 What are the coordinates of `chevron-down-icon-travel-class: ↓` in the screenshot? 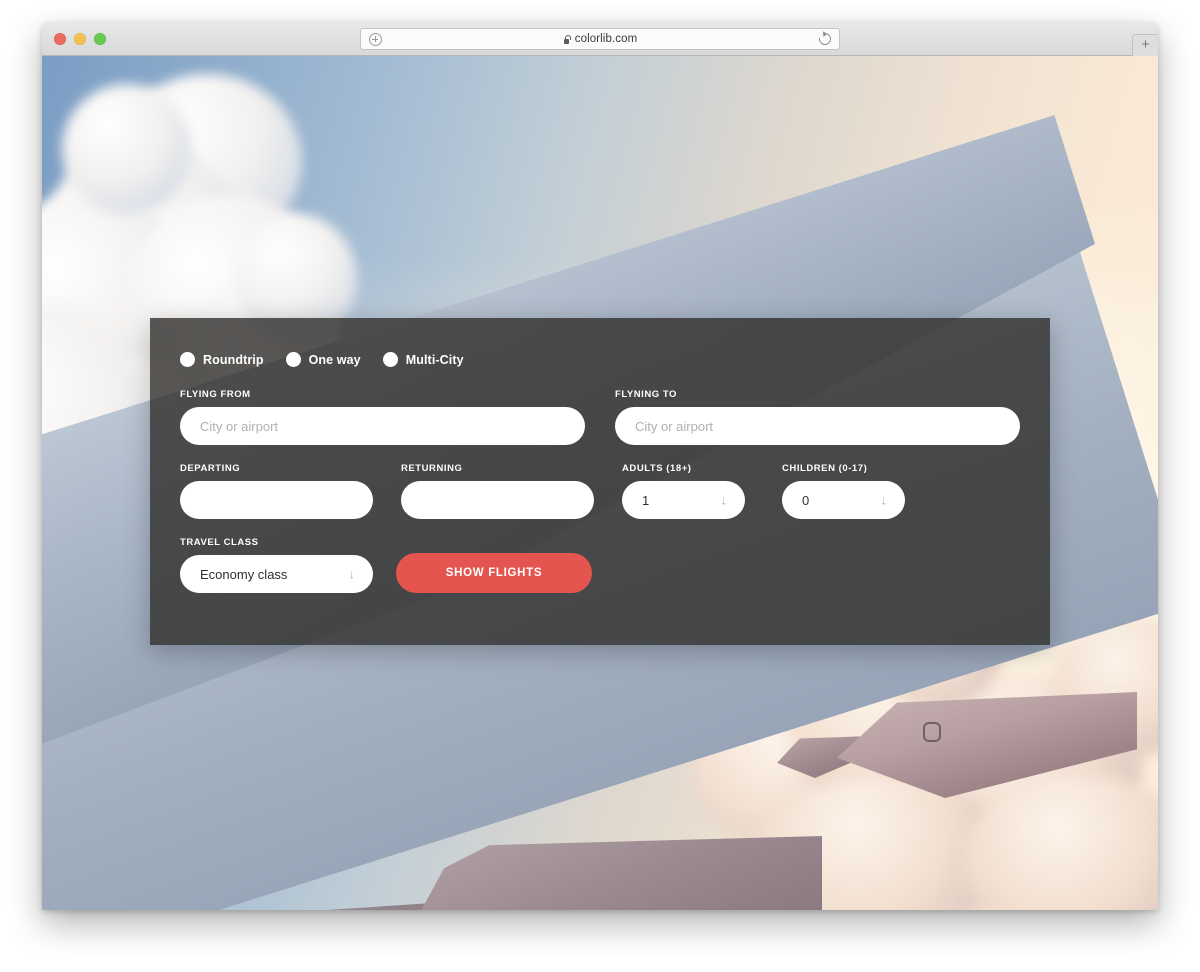 It's located at (352, 574).